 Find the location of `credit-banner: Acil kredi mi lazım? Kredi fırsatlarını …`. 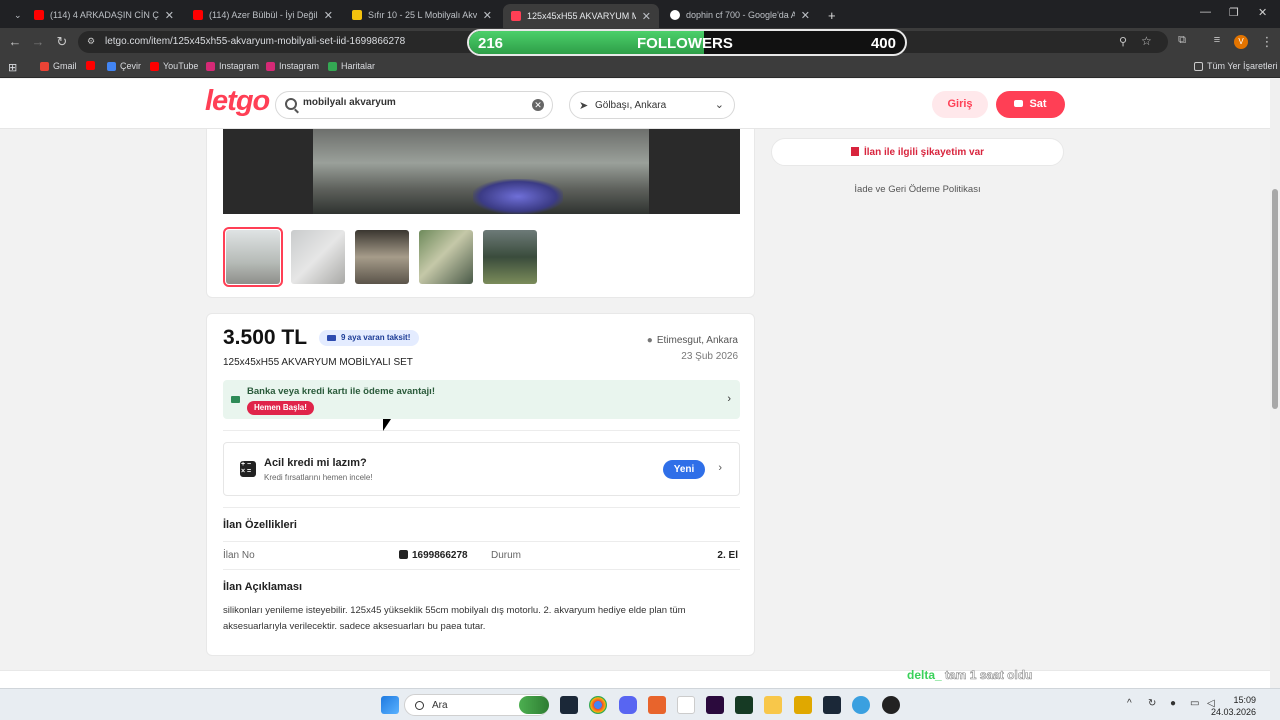

credit-banner: Acil kredi mi lazım? Kredi fırsatlarını … is located at coordinates (481, 469).